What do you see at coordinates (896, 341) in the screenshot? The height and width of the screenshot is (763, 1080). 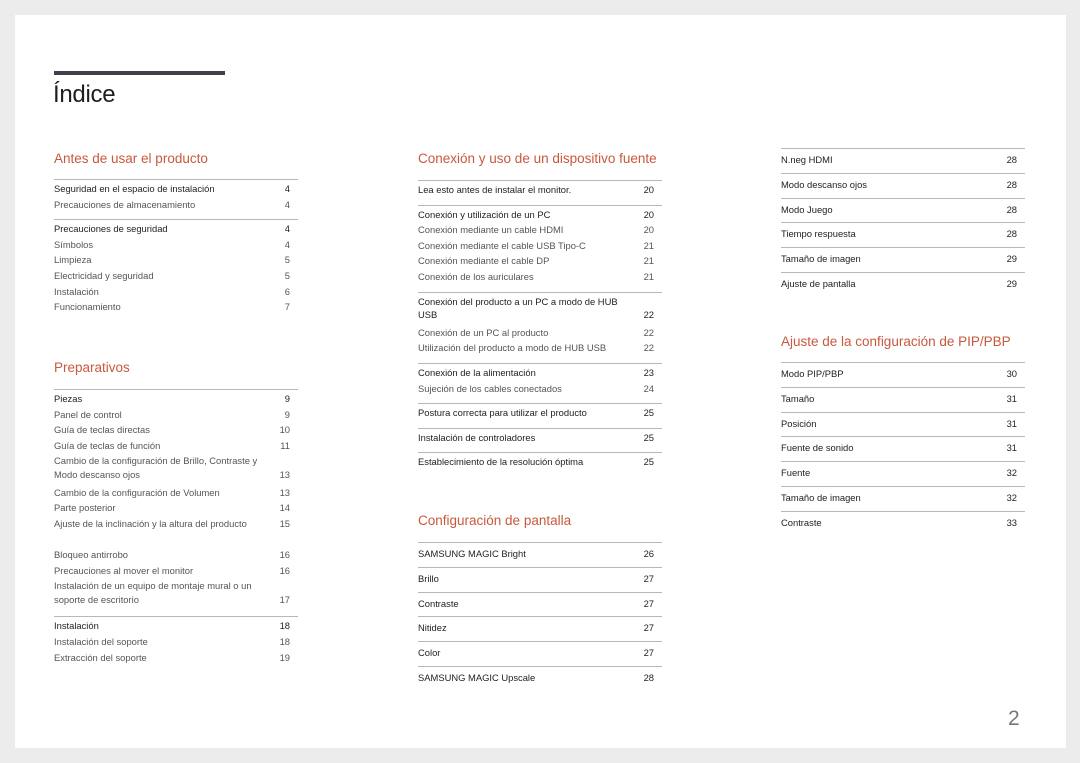 I see `section-title: Ajuste de la configuración de PIP/PBP` at bounding box center [896, 341].